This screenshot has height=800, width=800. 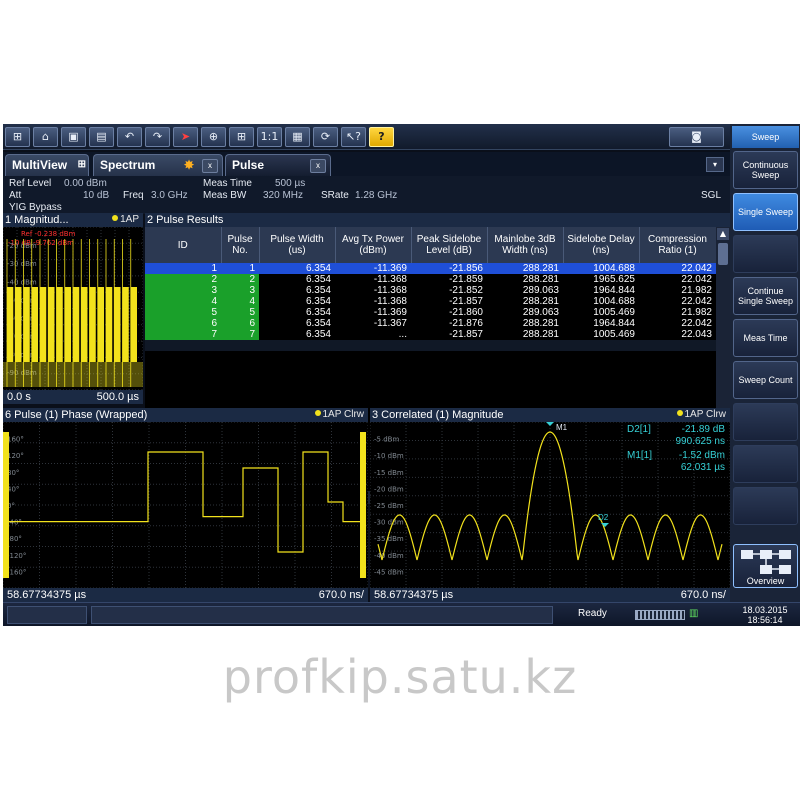 I want to click on watermark-text: profkip.satu.kz, so click(x=400, y=677).